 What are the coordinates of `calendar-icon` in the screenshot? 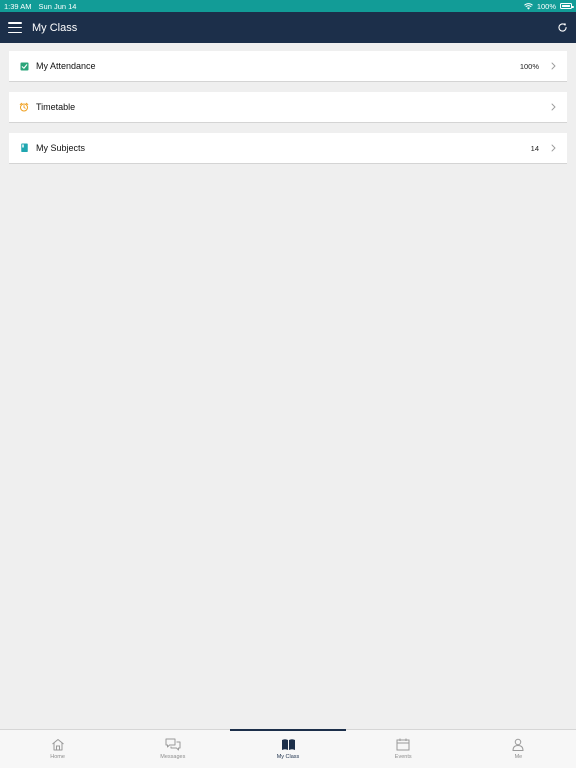 It's located at (403, 744).